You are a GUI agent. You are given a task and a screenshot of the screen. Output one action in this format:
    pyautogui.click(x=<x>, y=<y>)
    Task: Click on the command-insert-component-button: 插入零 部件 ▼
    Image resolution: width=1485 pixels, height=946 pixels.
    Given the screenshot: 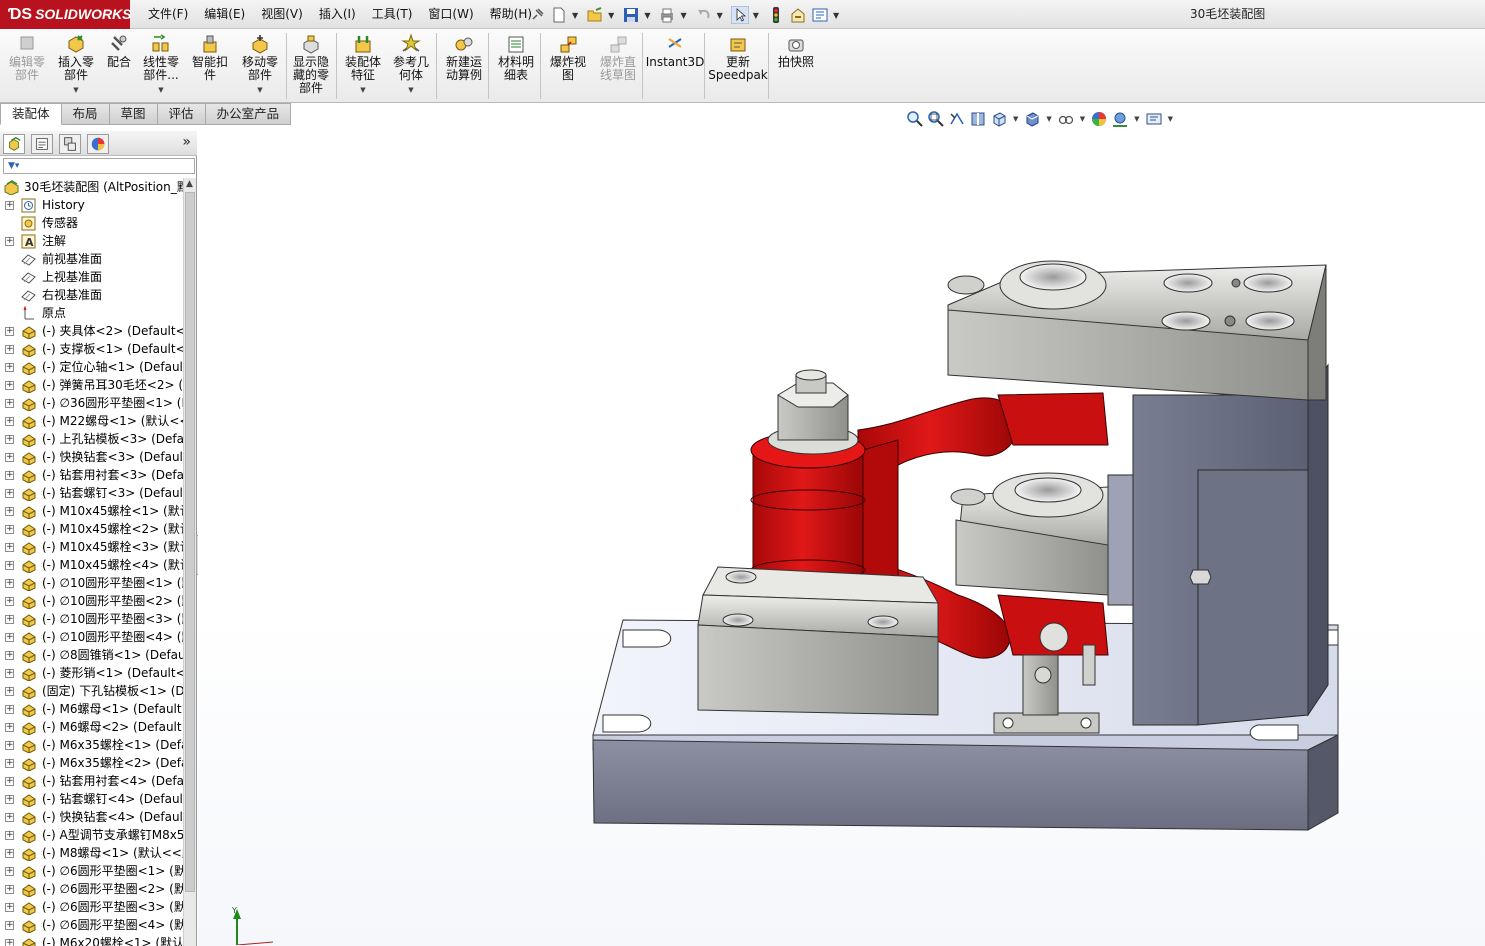 What is the action you would take?
    pyautogui.click(x=76, y=67)
    